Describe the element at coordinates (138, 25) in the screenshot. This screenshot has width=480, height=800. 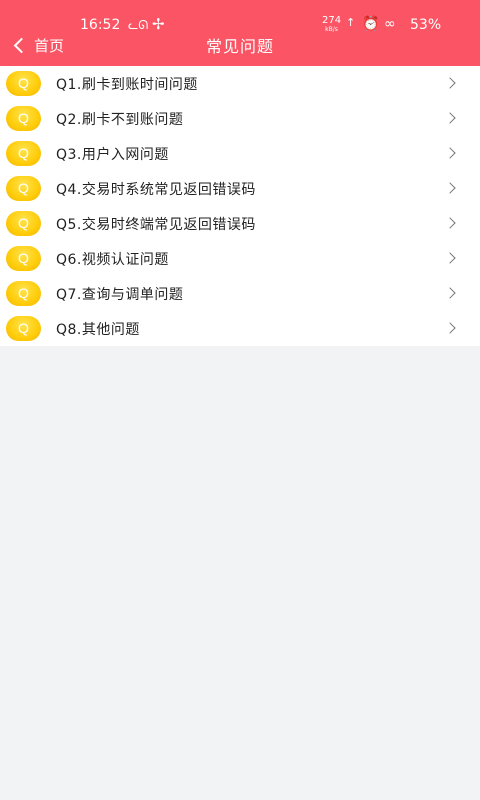
I see `cat-icon: ᓚᘏ` at that location.